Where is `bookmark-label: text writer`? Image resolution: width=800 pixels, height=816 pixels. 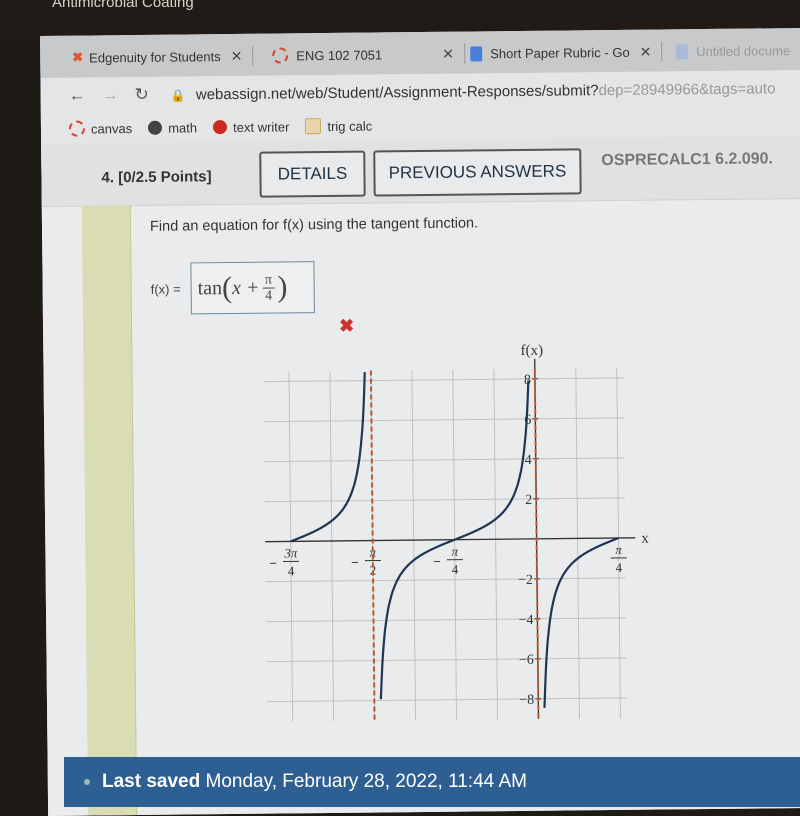
bookmark-label: text writer is located at coordinates (261, 127).